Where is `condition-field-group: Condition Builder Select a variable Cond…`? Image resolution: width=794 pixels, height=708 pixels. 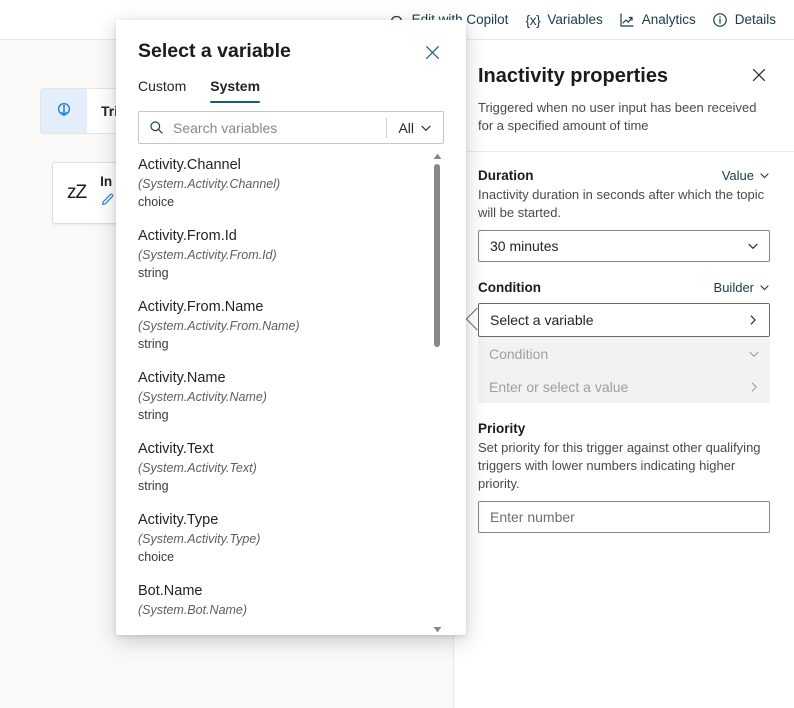 condition-field-group: Condition Builder Select a variable Cond… is located at coordinates (617, 341).